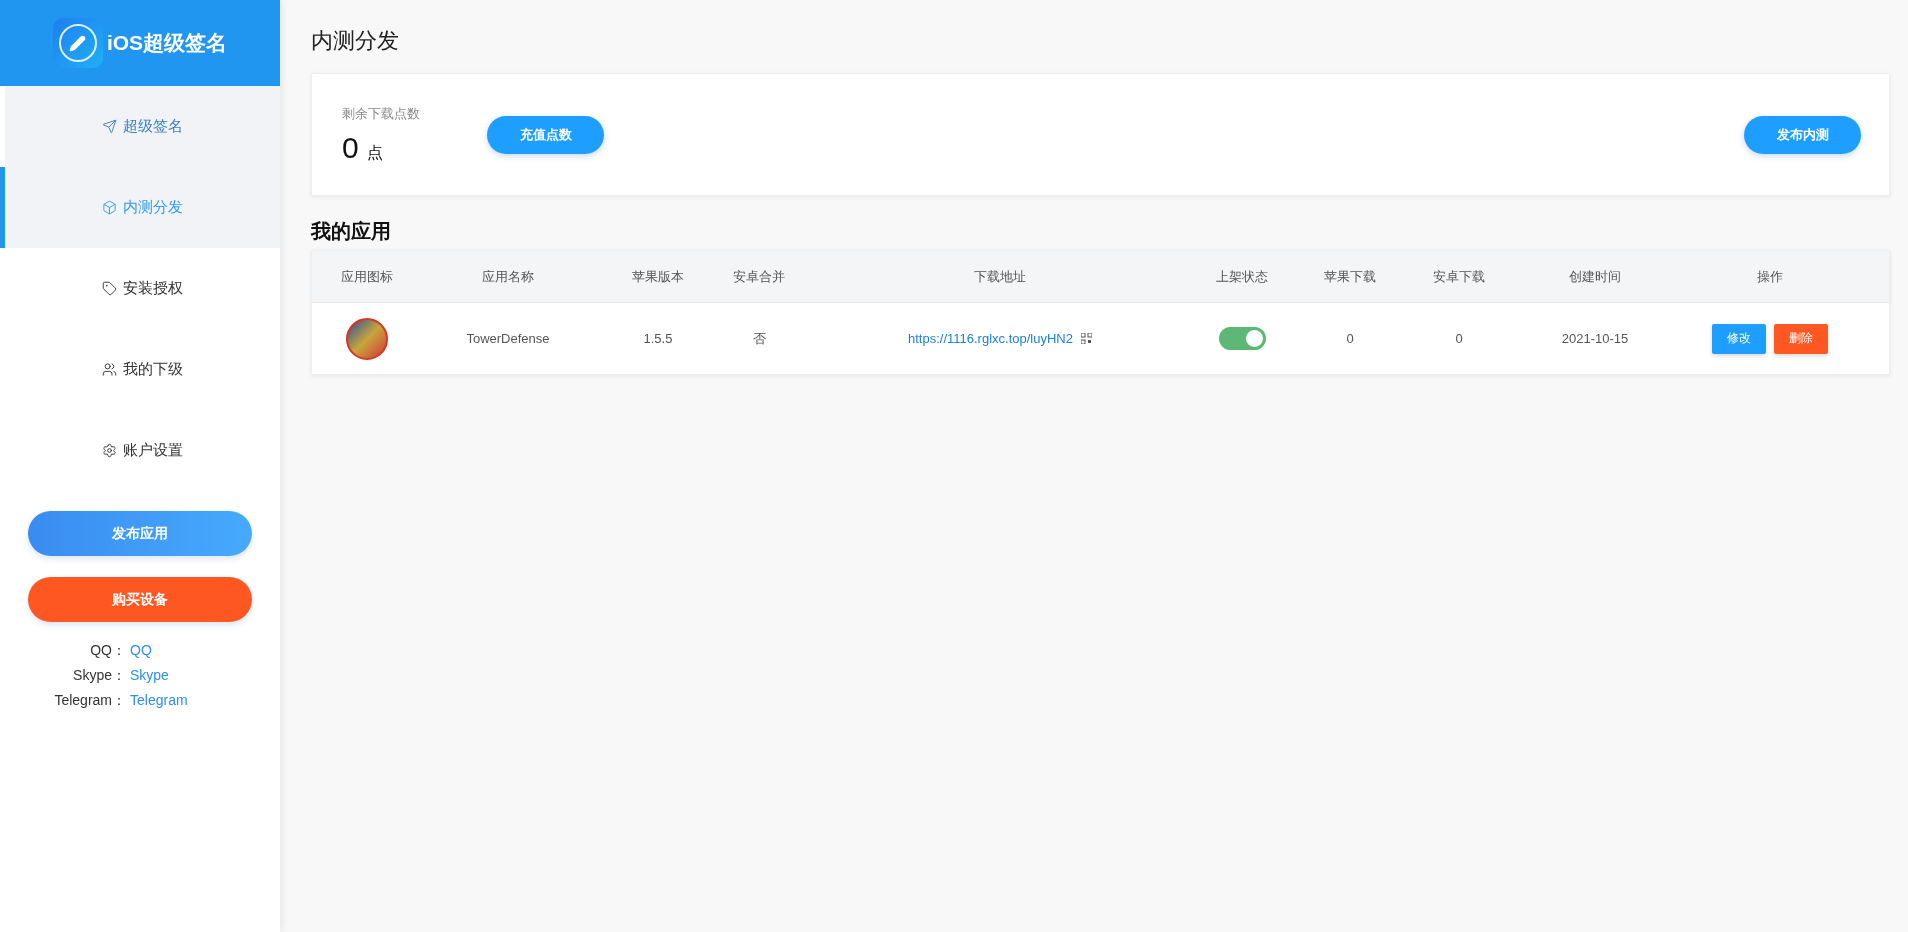 This screenshot has height=932, width=1908. What do you see at coordinates (140, 599) in the screenshot?
I see `buy-device-button: 购买设备` at bounding box center [140, 599].